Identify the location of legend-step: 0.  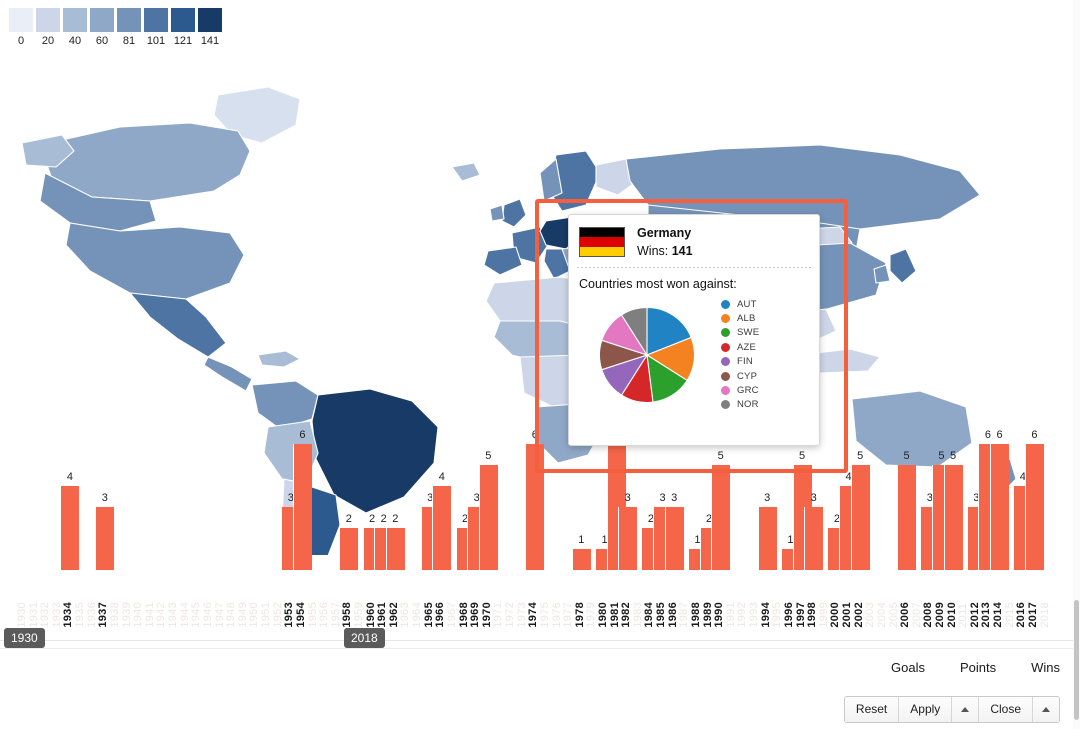
(21, 27).